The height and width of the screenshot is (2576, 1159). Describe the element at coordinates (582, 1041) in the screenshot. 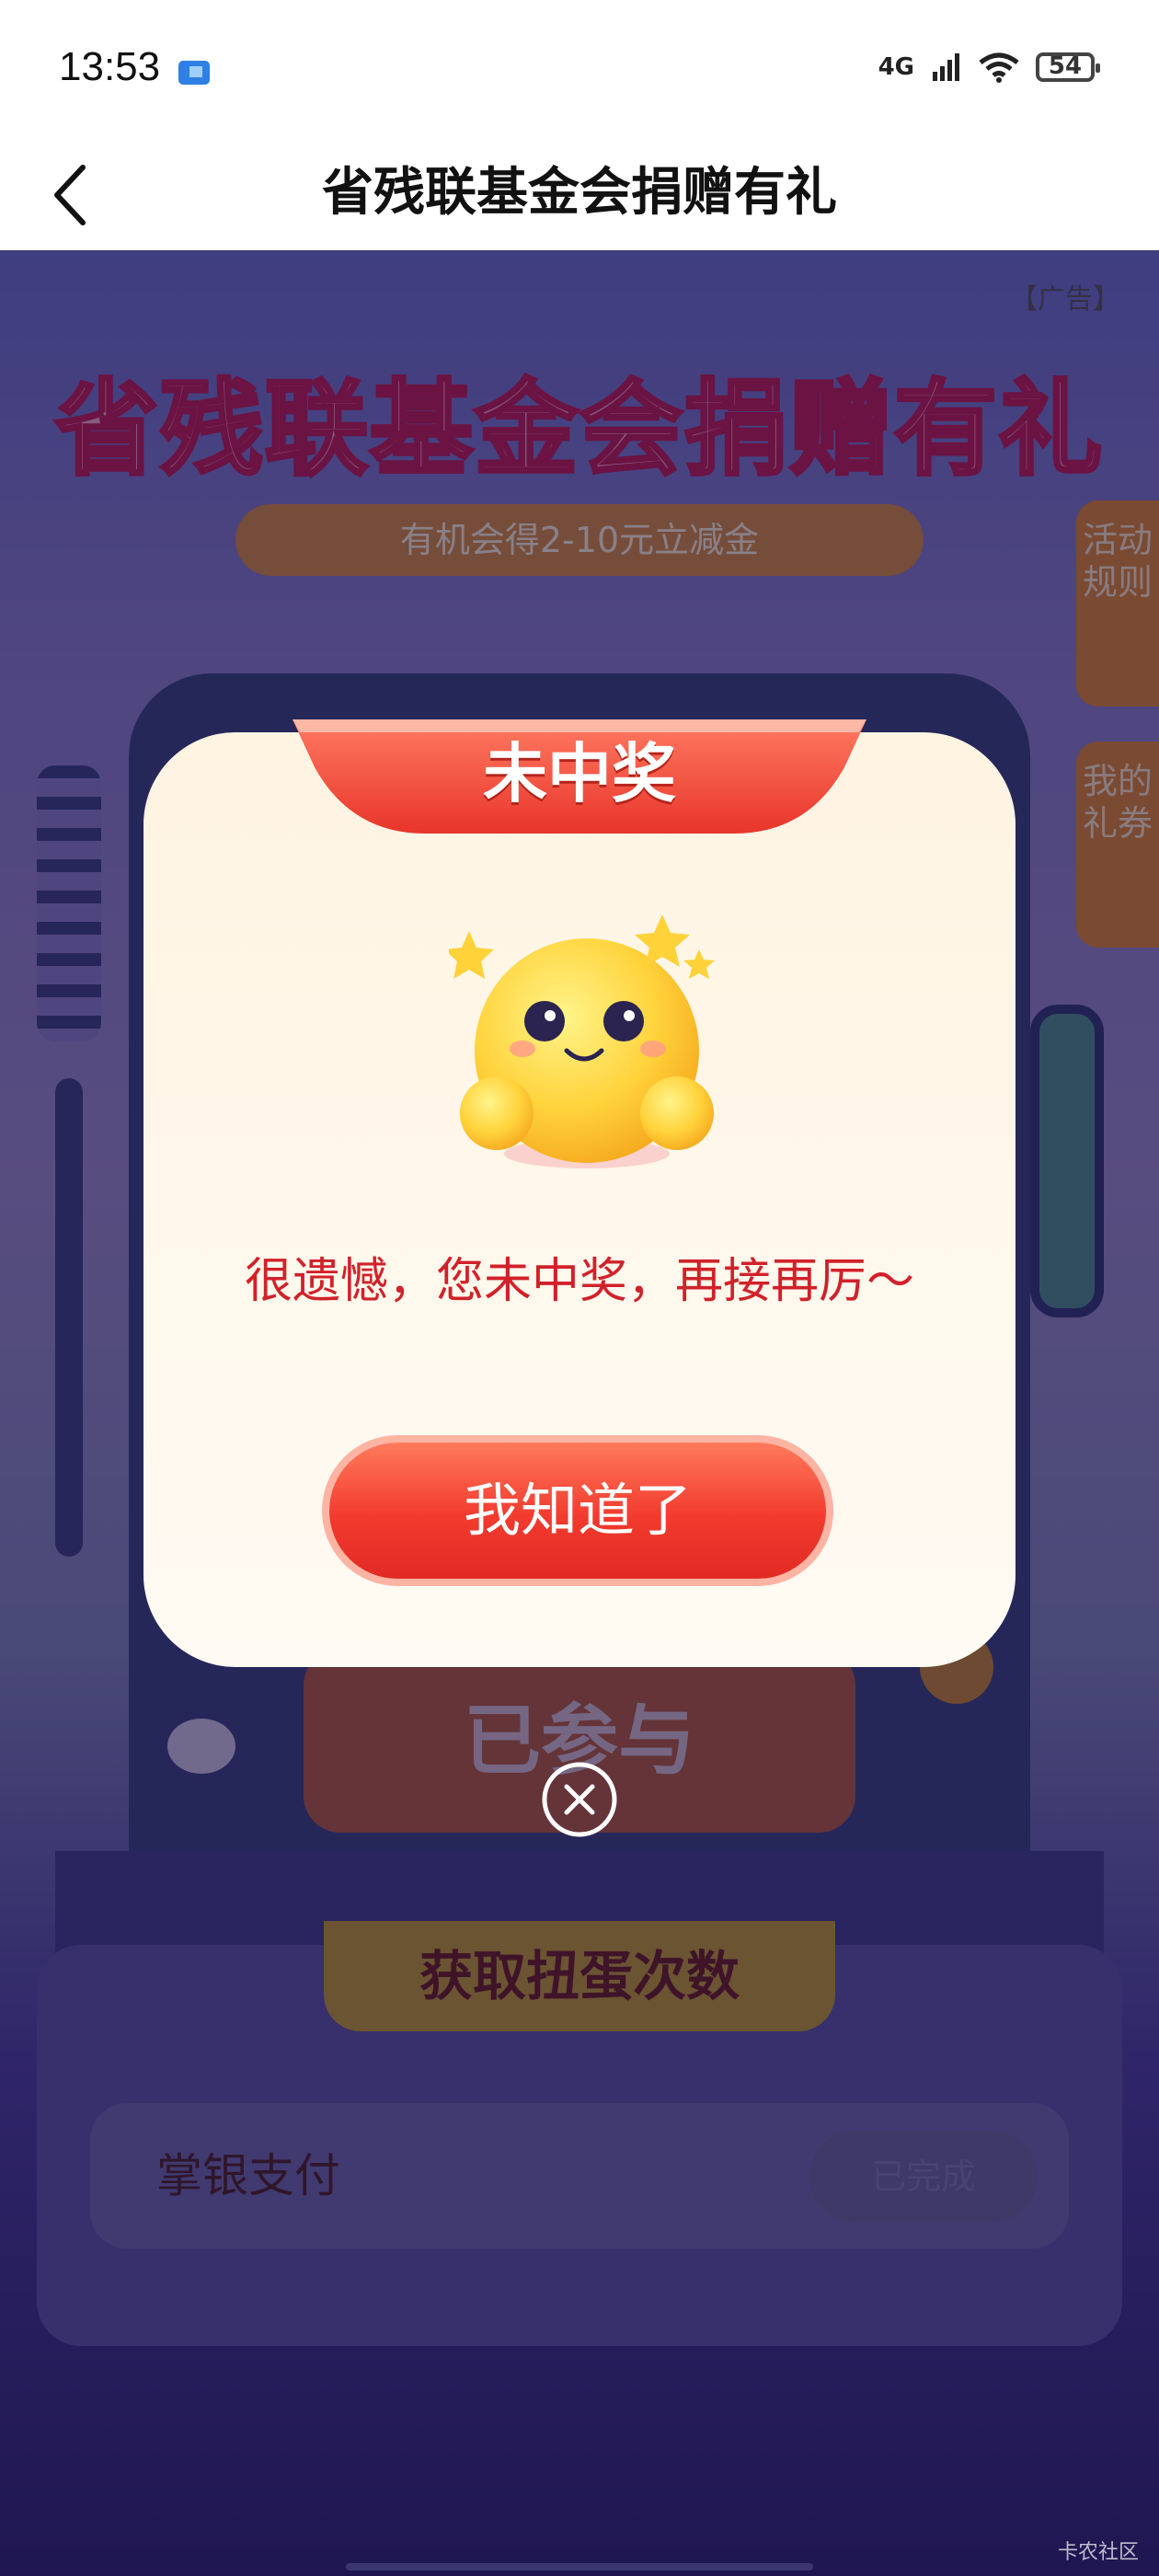

I see `smiley-face-icon` at that location.